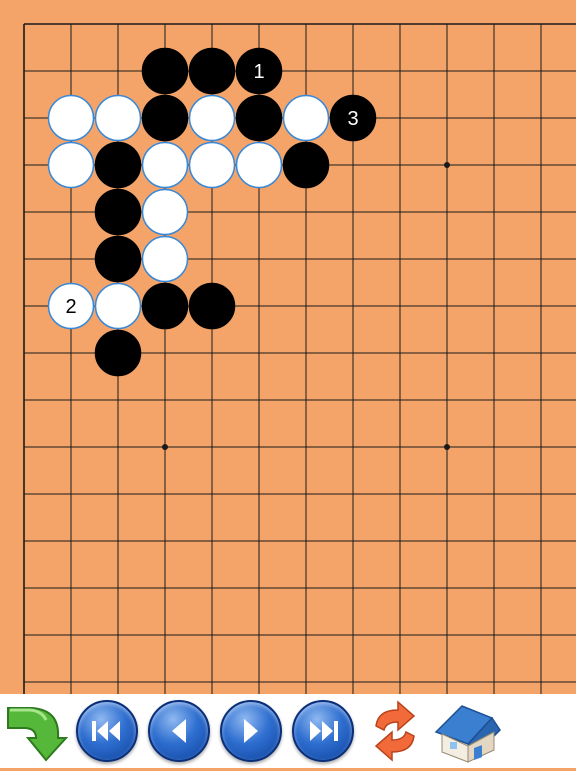  I want to click on move-number-label: 3, so click(352, 119).